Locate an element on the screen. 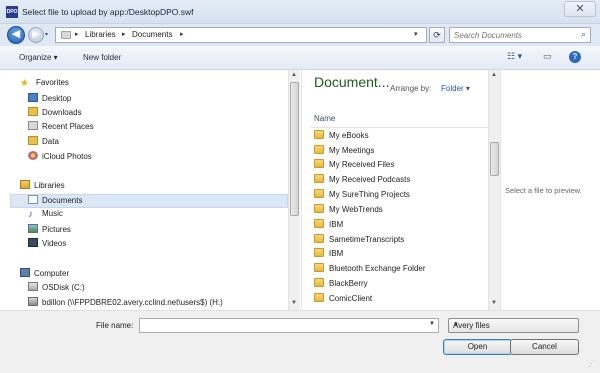  list-item: My SureThing Projects is located at coordinates (362, 196).